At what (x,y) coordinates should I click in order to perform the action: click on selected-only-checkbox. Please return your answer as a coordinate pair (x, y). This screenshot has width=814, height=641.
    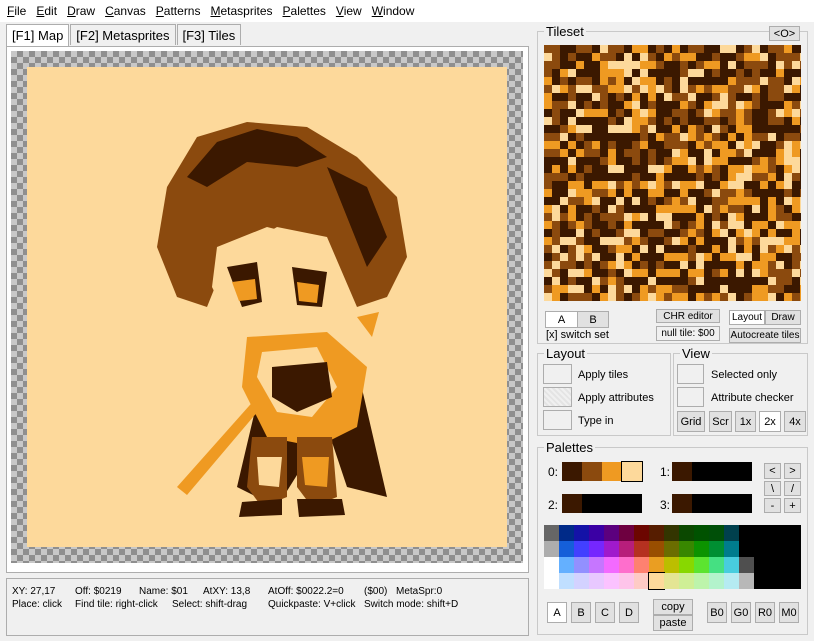
    Looking at the image, I should click on (690, 374).